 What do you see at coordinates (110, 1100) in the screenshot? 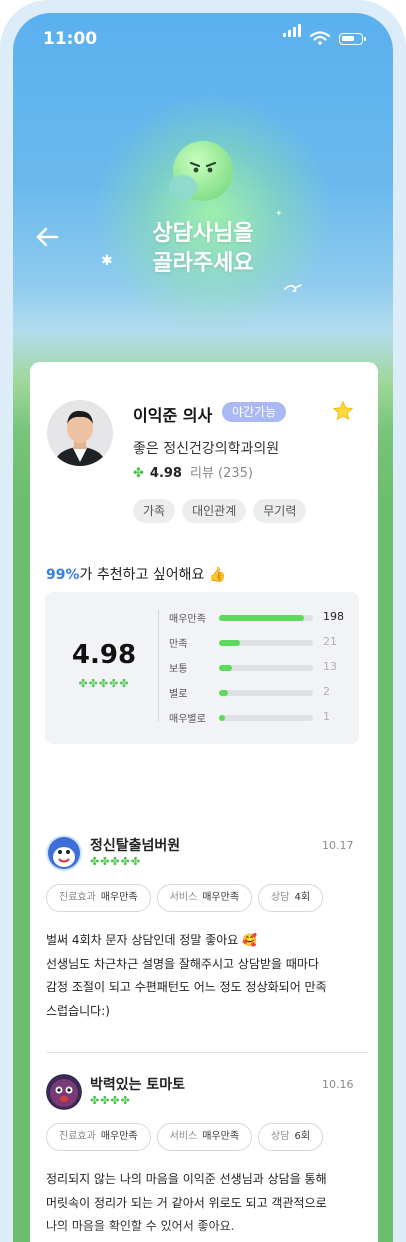
I see `review-stars: ✤✤✤✤` at bounding box center [110, 1100].